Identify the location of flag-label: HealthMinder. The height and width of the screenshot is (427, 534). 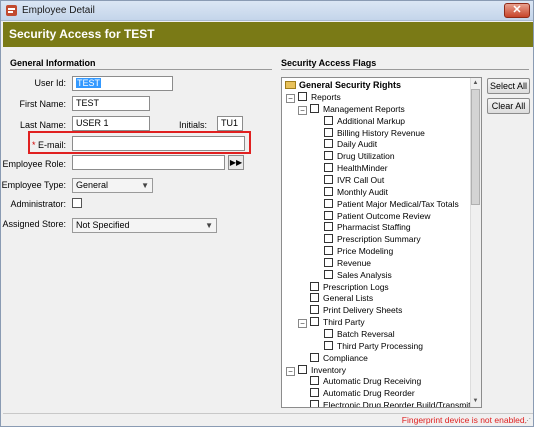
(362, 168).